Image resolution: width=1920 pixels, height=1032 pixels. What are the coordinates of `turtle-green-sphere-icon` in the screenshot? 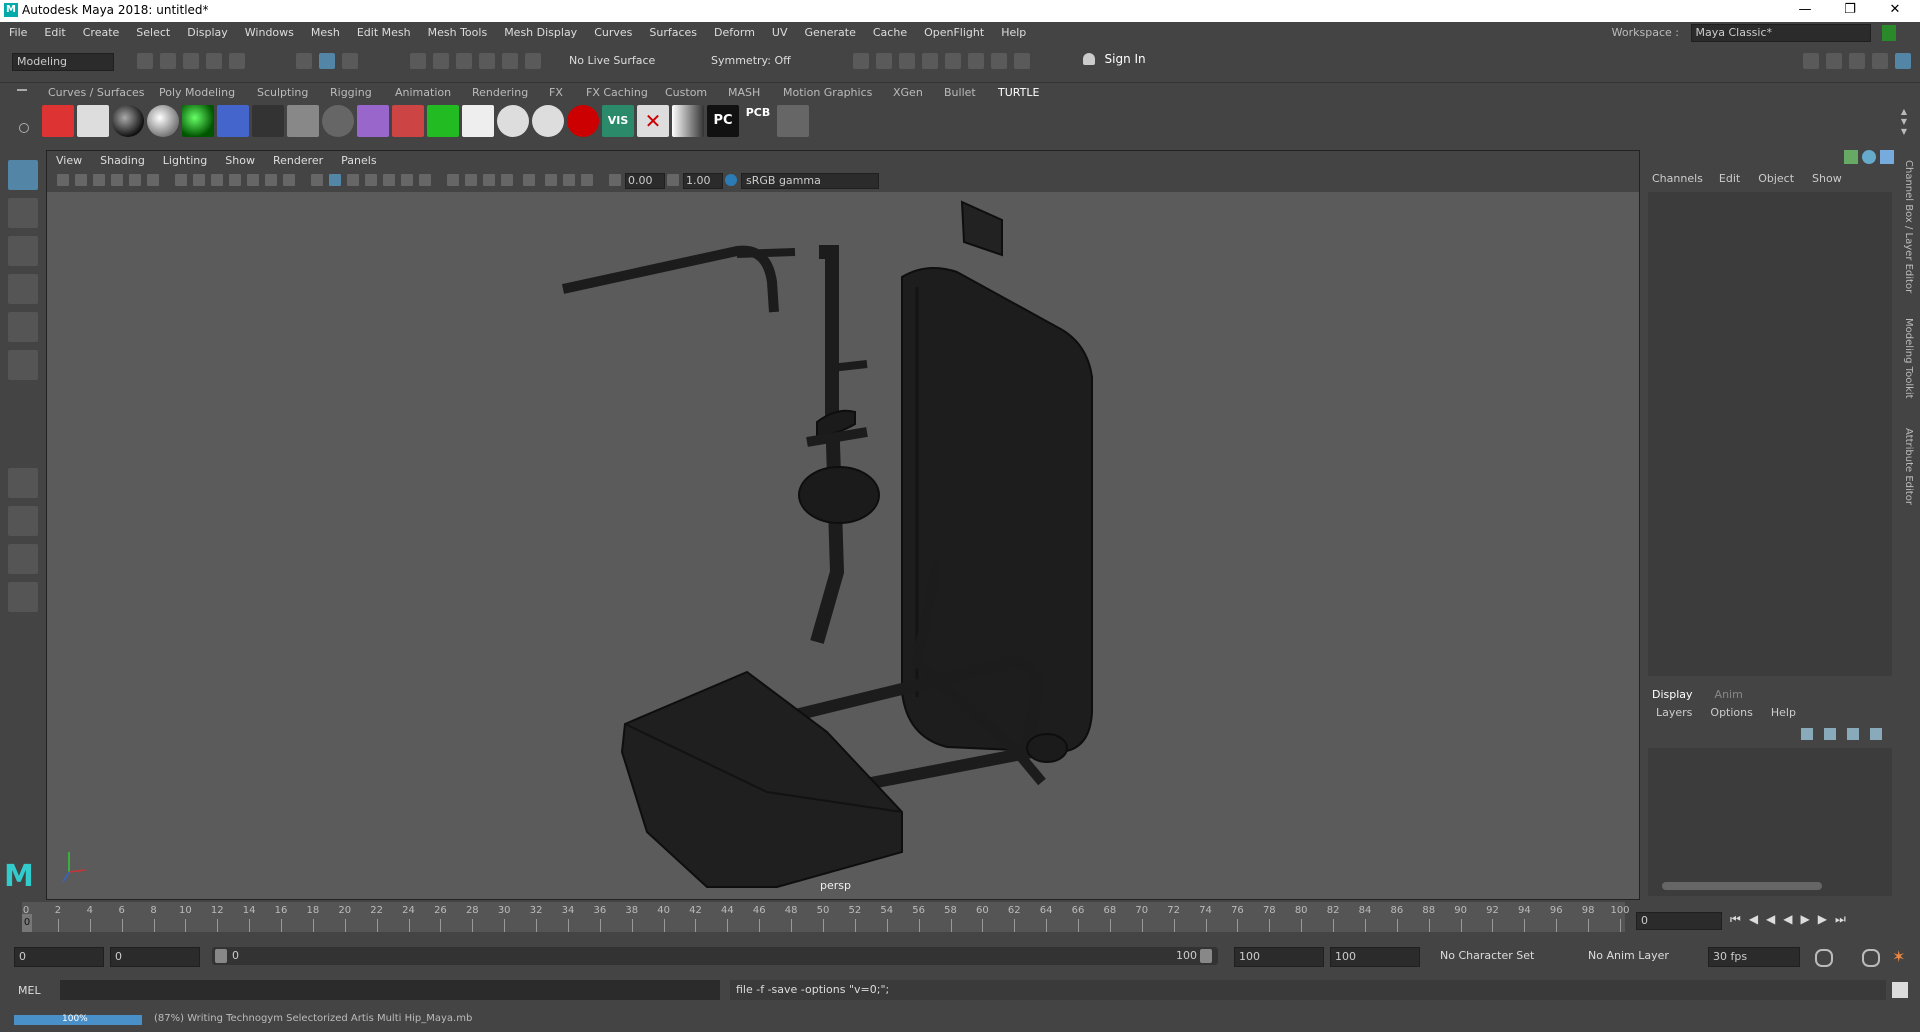 It's located at (198, 121).